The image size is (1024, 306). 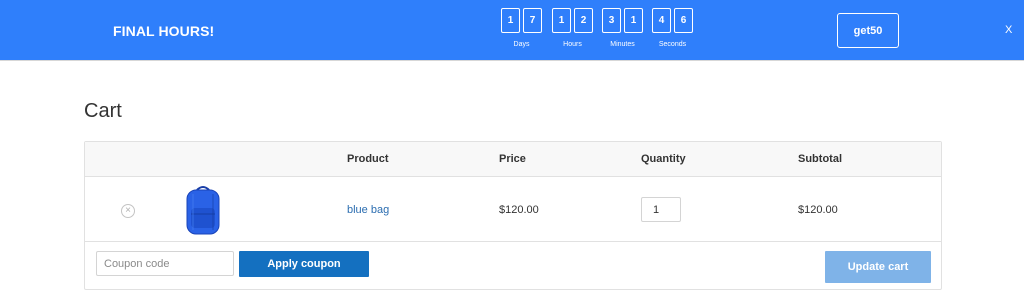 I want to click on countdown-digit: 4, so click(x=661, y=20).